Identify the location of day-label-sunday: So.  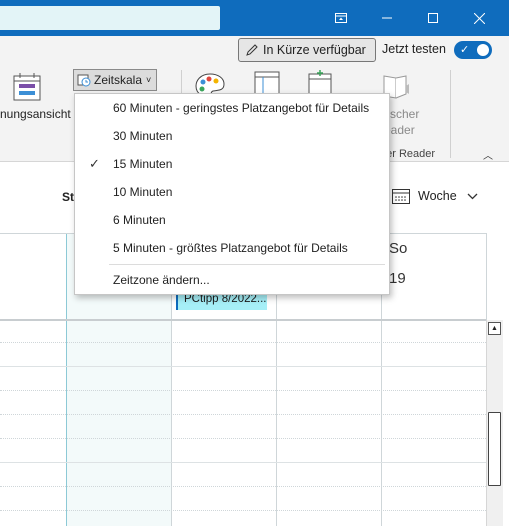
(398, 248).